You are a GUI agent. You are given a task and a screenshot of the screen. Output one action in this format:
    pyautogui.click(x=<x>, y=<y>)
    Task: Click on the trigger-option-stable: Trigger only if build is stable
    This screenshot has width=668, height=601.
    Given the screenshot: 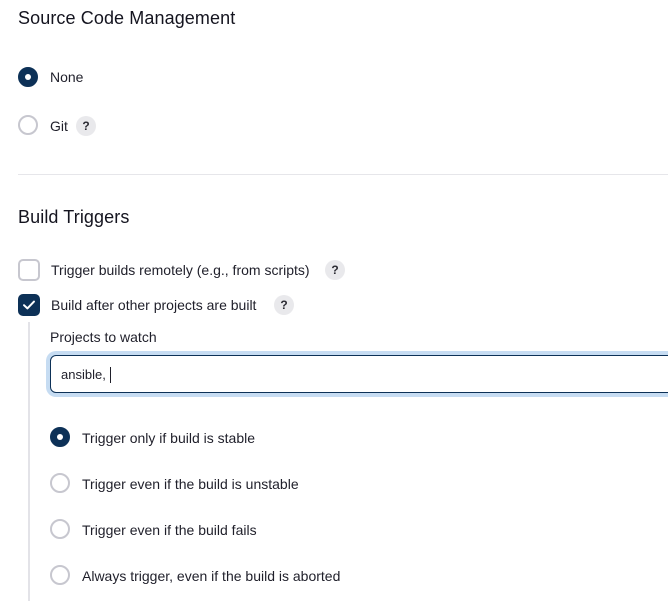 What is the action you would take?
    pyautogui.click(x=180, y=438)
    